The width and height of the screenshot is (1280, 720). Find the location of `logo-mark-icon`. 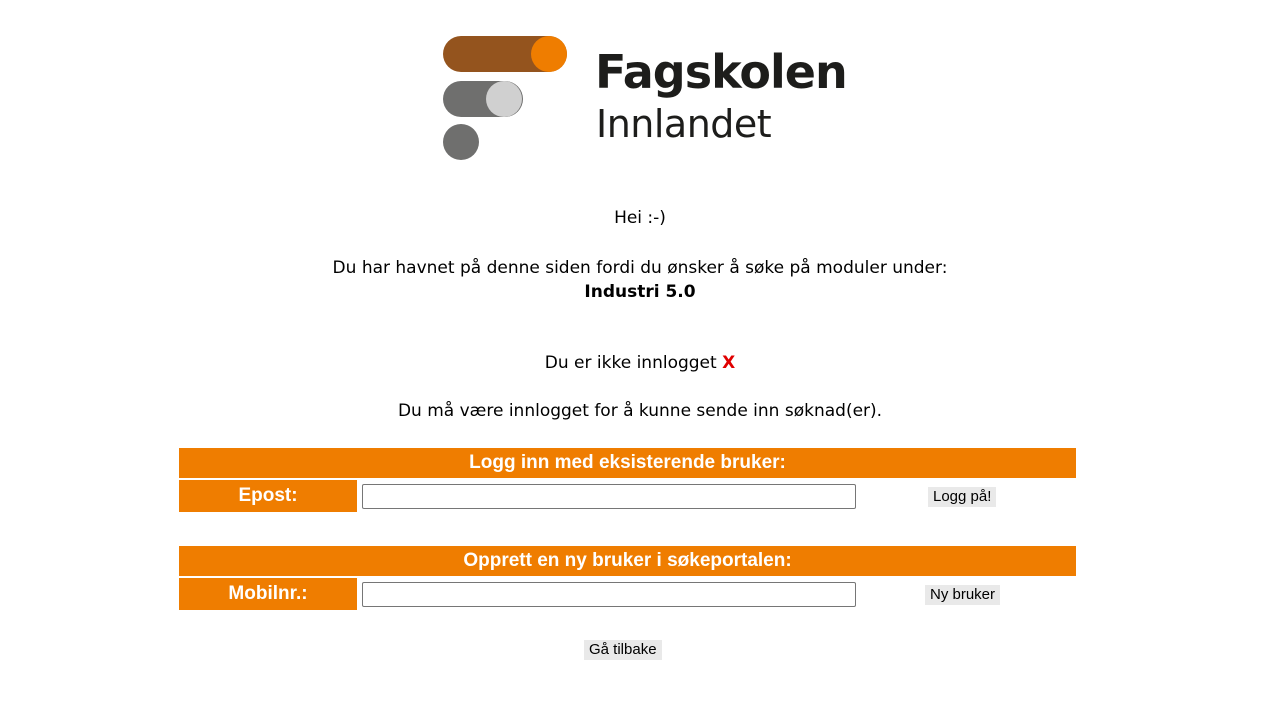

logo-mark-icon is located at coordinates (505, 98).